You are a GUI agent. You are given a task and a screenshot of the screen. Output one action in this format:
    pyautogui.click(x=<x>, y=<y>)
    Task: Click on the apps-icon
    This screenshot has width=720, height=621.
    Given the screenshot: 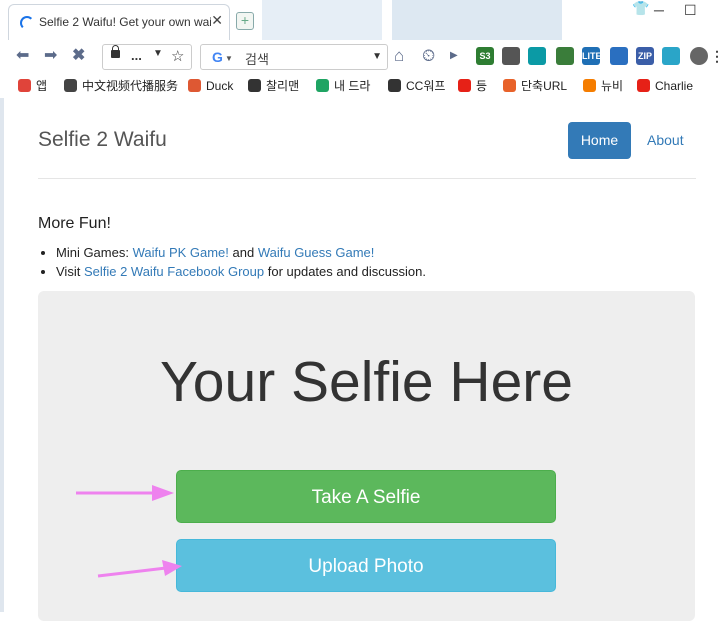 What is the action you would take?
    pyautogui.click(x=24, y=85)
    